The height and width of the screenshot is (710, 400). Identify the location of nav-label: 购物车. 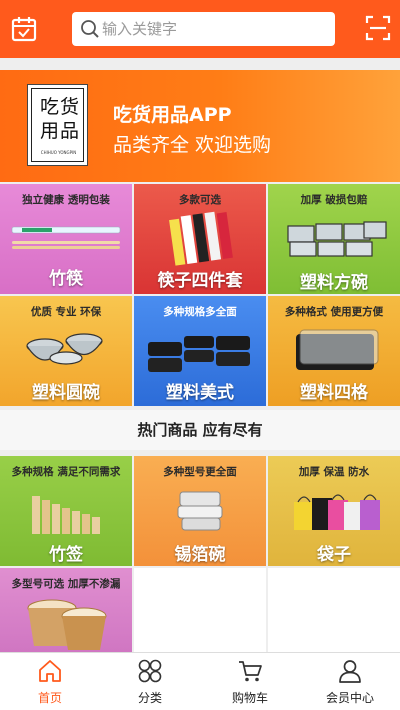
(249, 698).